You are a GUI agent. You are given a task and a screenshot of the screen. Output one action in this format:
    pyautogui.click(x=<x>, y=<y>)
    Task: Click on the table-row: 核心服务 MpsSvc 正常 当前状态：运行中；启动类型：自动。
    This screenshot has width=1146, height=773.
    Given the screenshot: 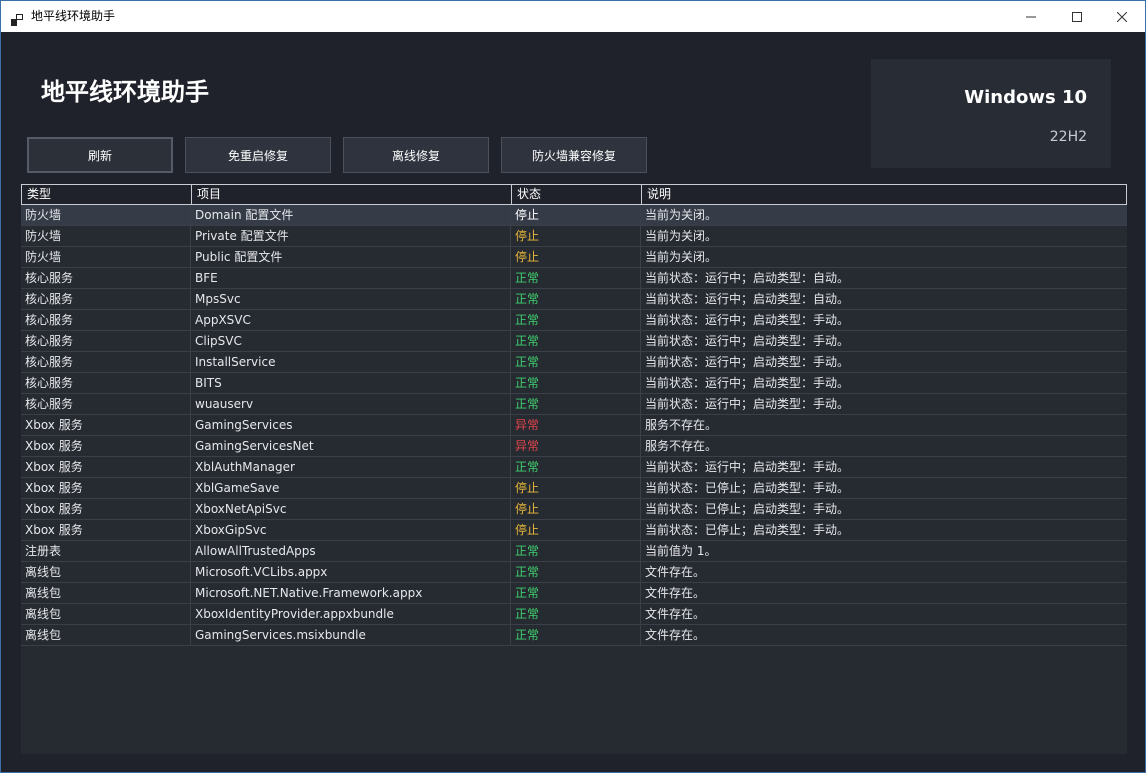 What is the action you would take?
    pyautogui.click(x=574, y=299)
    